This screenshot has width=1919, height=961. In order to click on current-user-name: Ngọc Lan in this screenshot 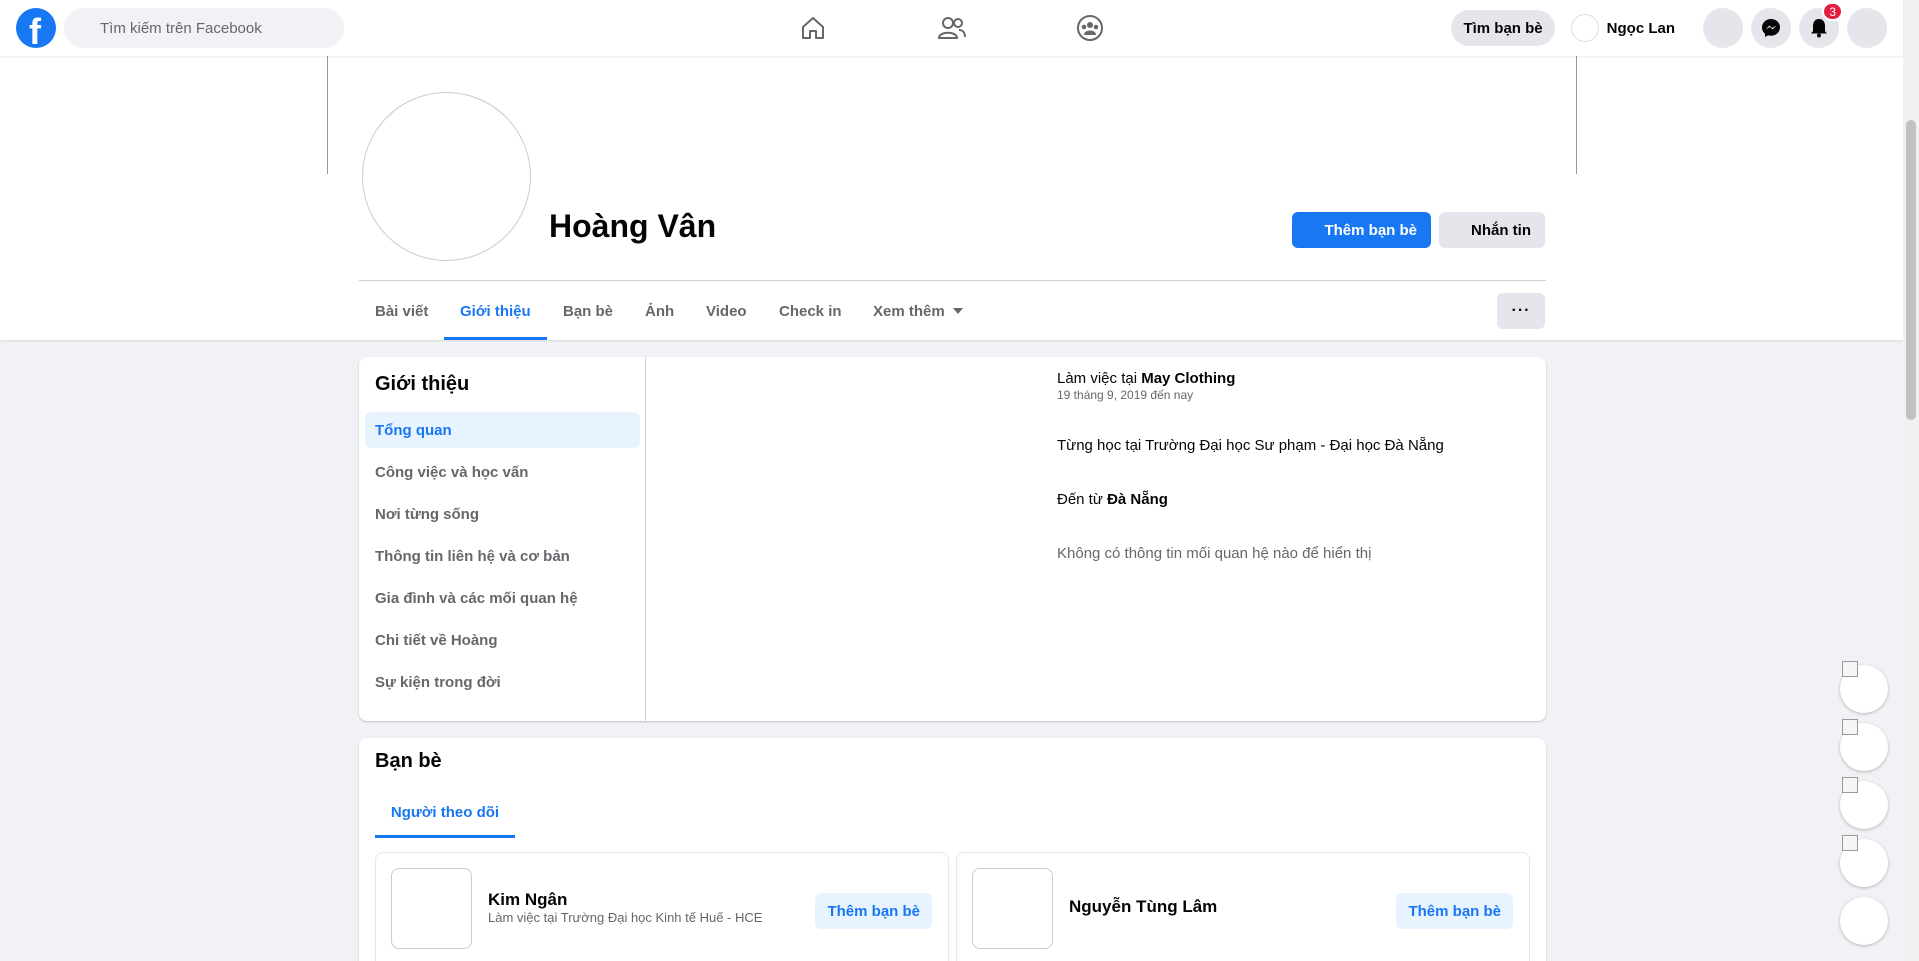, I will do `click(1640, 28)`.